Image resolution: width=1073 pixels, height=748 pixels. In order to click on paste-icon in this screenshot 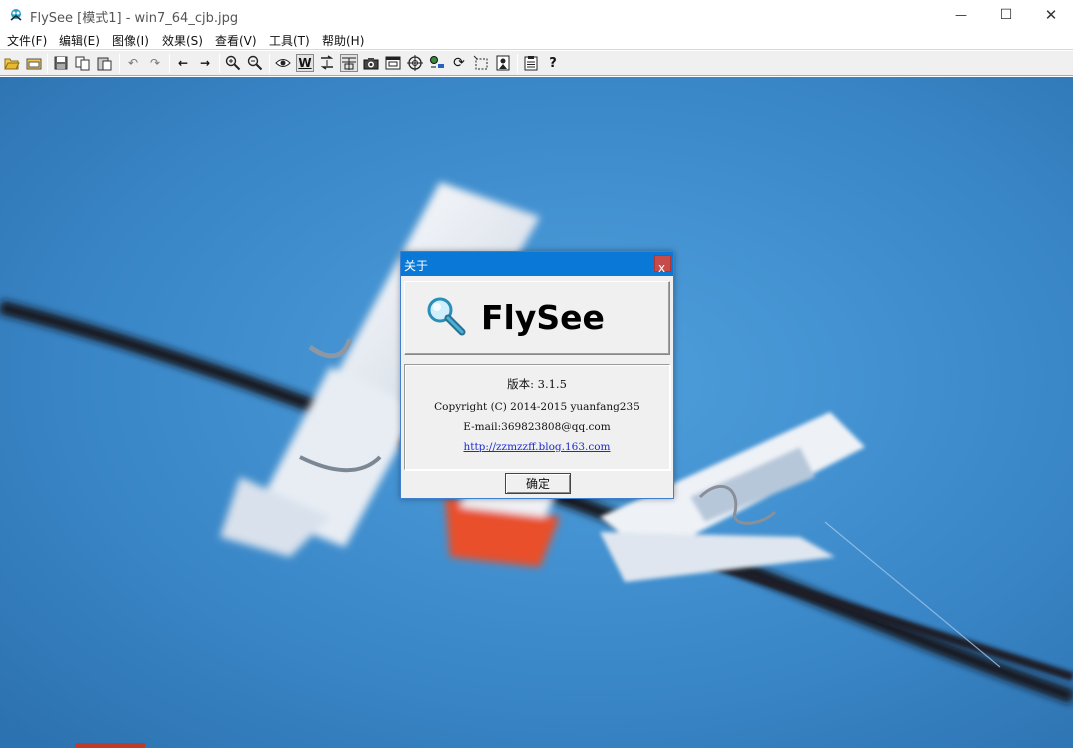, I will do `click(105, 63)`.